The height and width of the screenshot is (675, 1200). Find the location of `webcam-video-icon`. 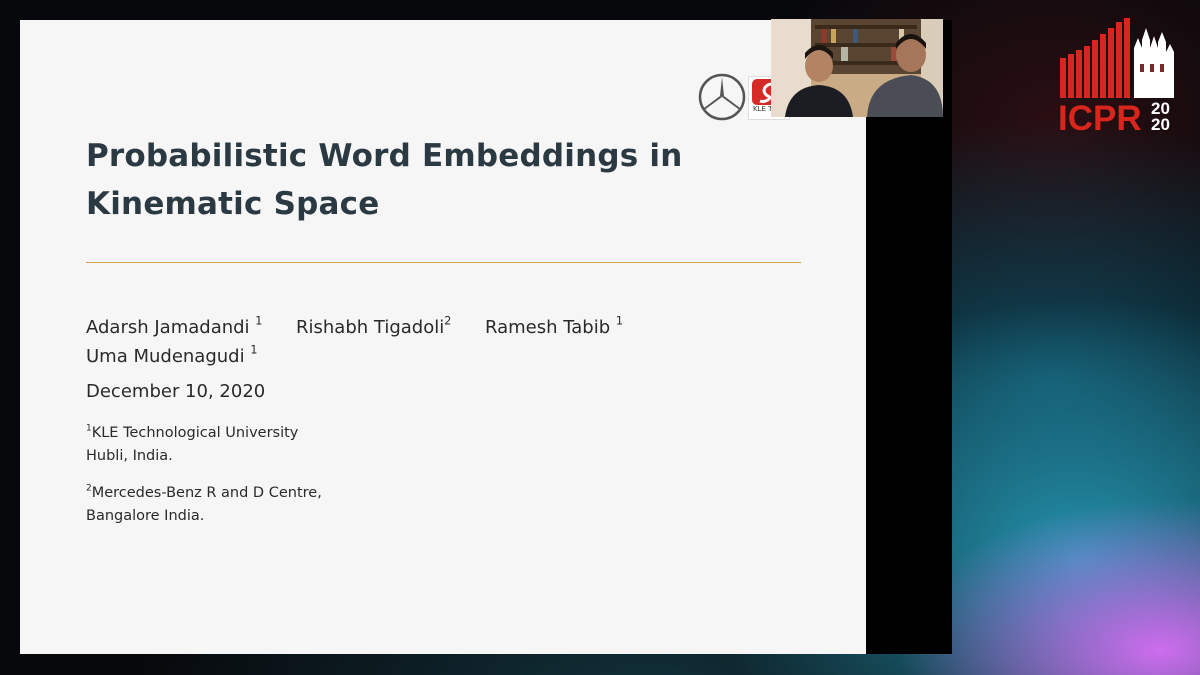

webcam-video-icon is located at coordinates (857, 68).